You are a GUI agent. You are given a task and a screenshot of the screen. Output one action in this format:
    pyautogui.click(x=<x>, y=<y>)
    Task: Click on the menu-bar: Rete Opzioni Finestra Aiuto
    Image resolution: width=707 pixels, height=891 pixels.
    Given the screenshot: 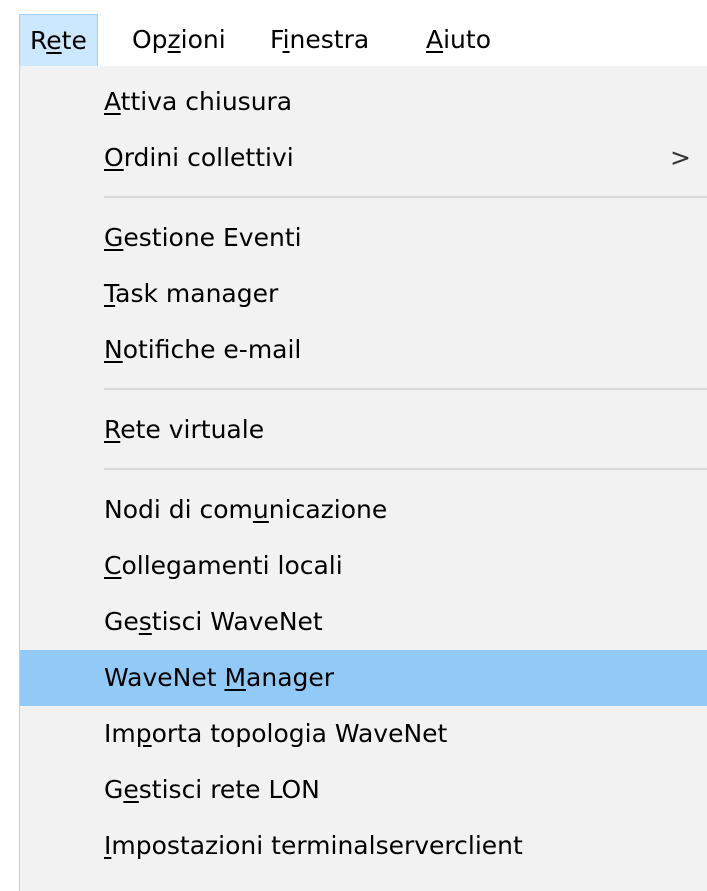 What is the action you would take?
    pyautogui.click(x=353, y=33)
    